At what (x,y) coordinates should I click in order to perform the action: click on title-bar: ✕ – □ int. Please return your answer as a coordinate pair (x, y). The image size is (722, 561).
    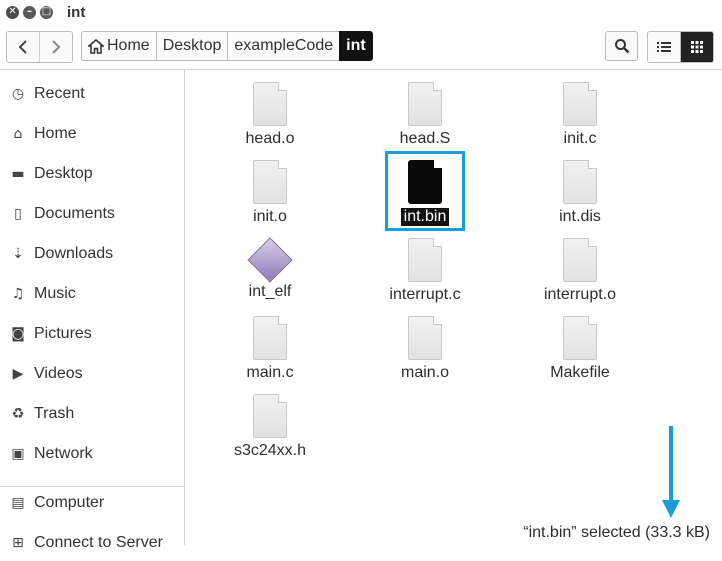
    Looking at the image, I should click on (361, 12).